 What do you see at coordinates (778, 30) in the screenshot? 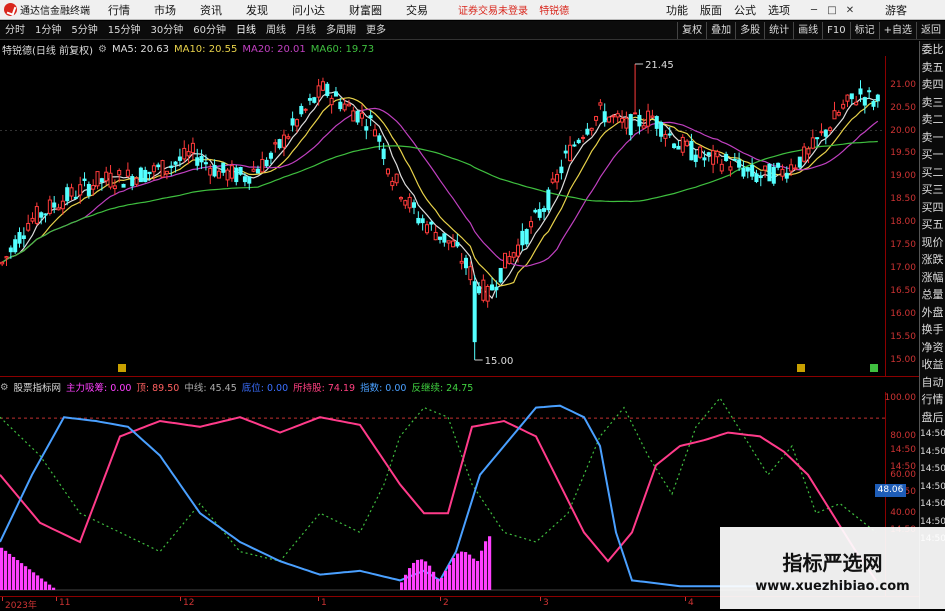
I see `statistics-button: 统计` at bounding box center [778, 30].